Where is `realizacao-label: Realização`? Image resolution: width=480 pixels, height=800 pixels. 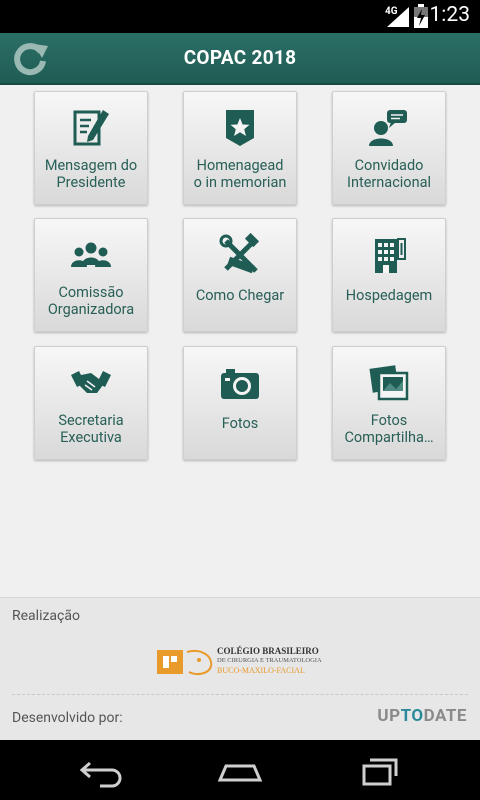 realizacao-label: Realização is located at coordinates (46, 616).